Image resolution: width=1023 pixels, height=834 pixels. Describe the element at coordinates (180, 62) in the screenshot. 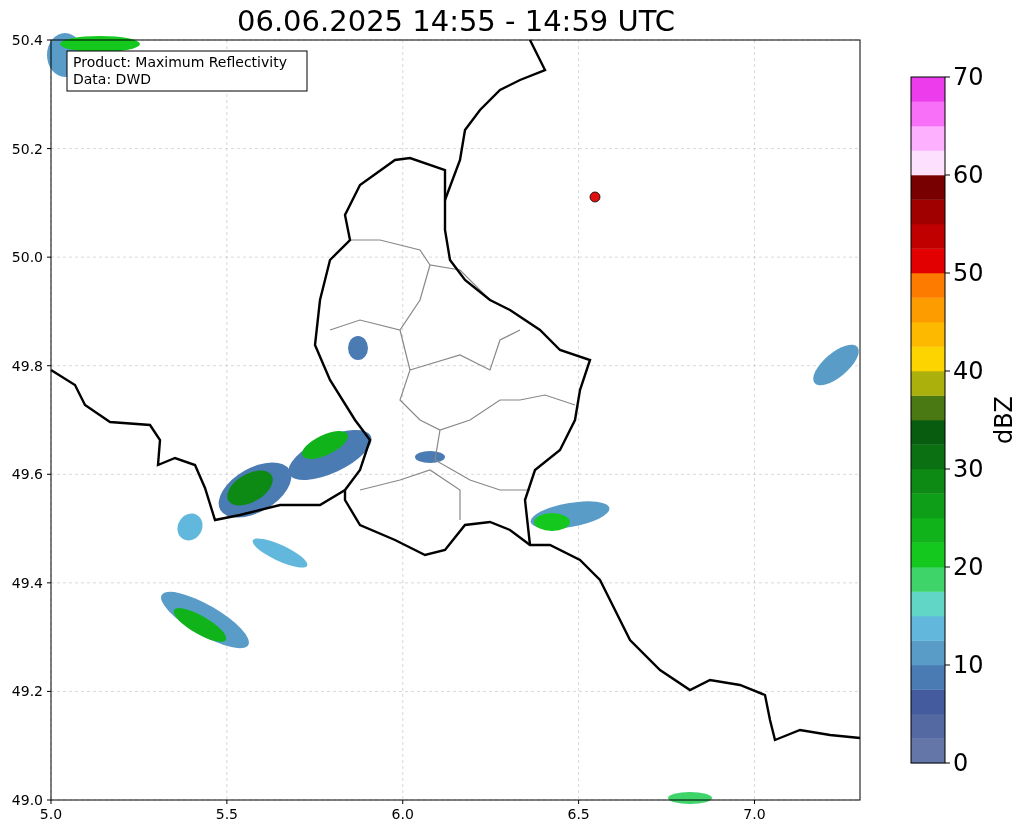

I see `product-label: Product: Maximum Reflectivity` at that location.